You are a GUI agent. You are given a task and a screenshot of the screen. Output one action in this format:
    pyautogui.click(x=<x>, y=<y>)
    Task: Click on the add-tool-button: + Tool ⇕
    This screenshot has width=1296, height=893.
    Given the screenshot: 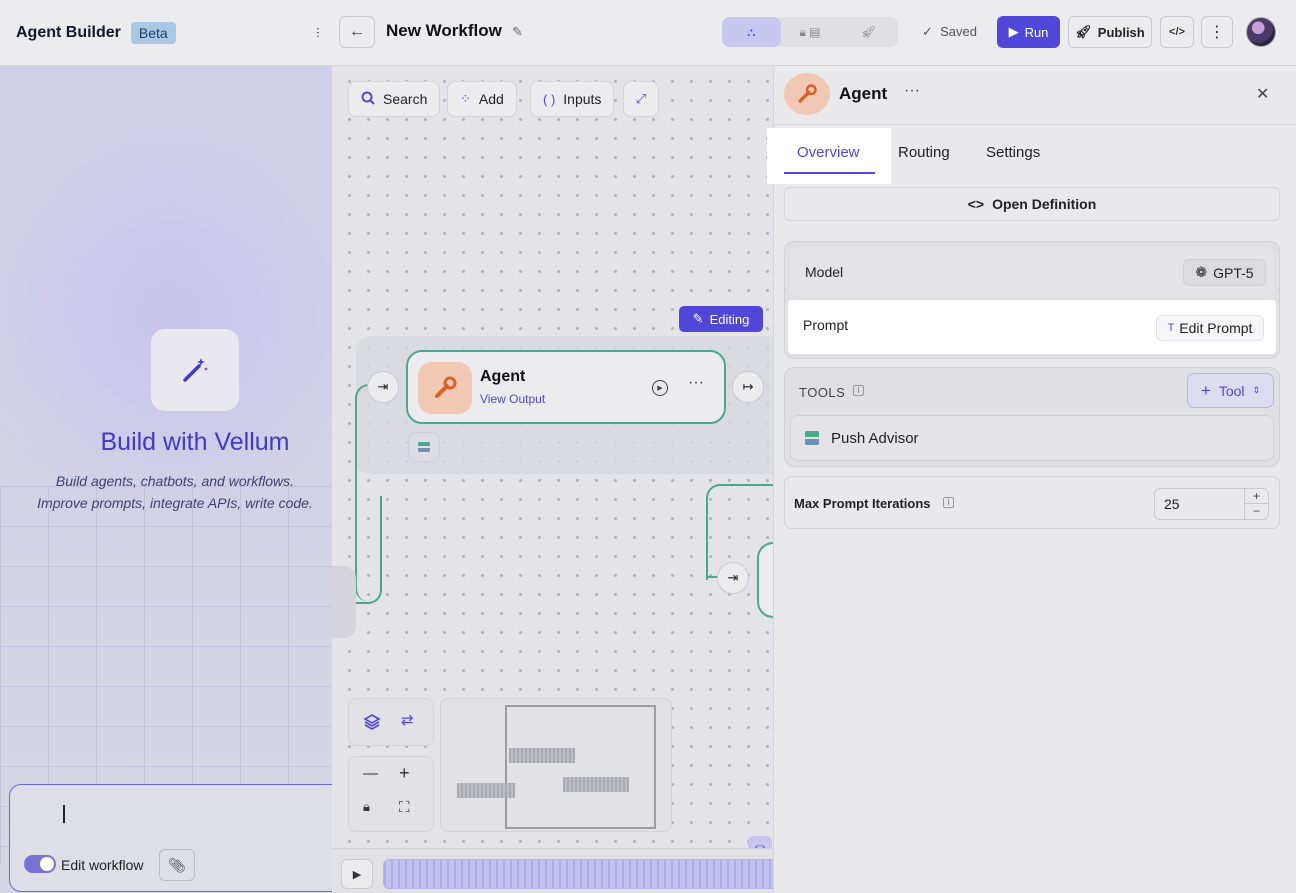 What is the action you would take?
    pyautogui.click(x=1230, y=390)
    